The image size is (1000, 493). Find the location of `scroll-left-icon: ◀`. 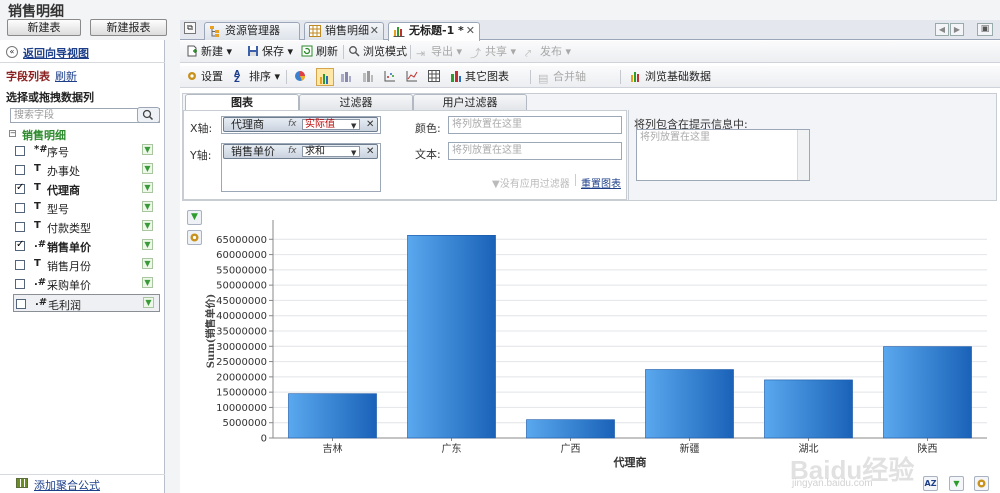

scroll-left-icon: ◀ is located at coordinates (942, 29).